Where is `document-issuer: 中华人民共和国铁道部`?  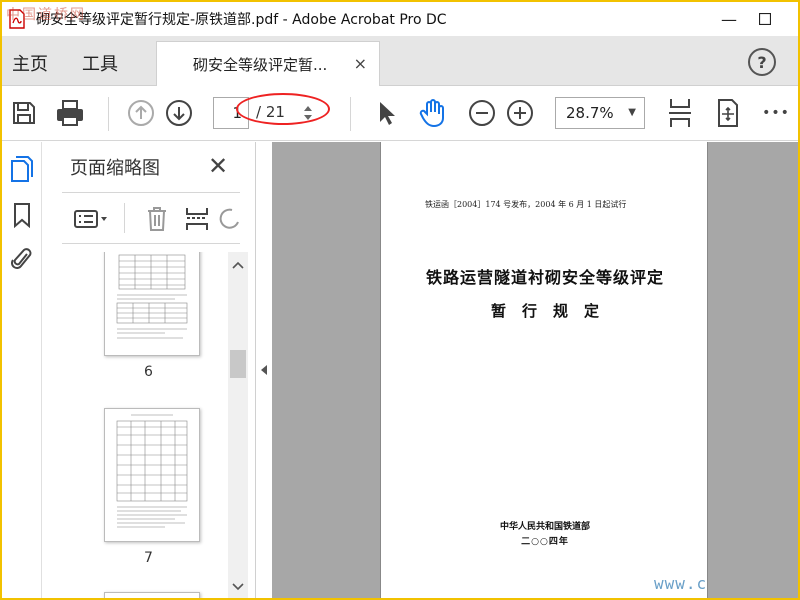 document-issuer: 中华人民共和国铁道部 is located at coordinates (544, 527).